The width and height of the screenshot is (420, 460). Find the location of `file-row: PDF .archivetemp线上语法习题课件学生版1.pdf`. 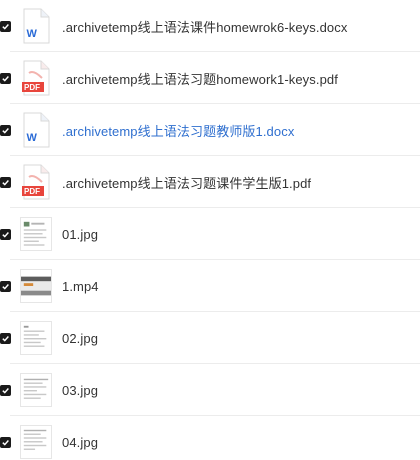

file-row: PDF .archivetemp线上语法习题课件学生版1.pdf is located at coordinates (210, 182).